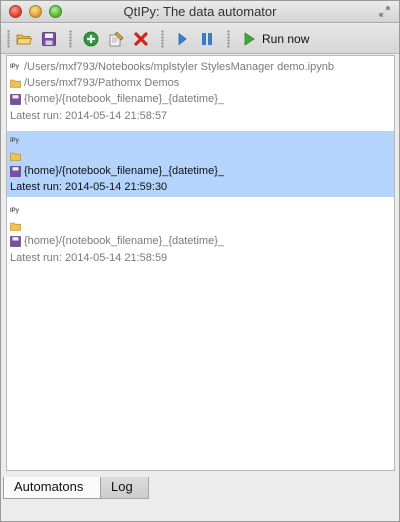 This screenshot has height=522, width=400. What do you see at coordinates (52, 488) in the screenshot?
I see `tab-automatons: Automatons` at bounding box center [52, 488].